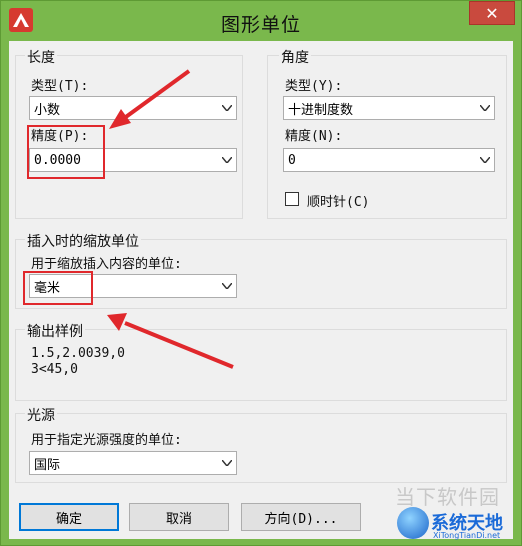  Describe the element at coordinates (106, 440) in the screenshot. I see `lighting-units-label: 用于指定光源强度的单位:` at that location.